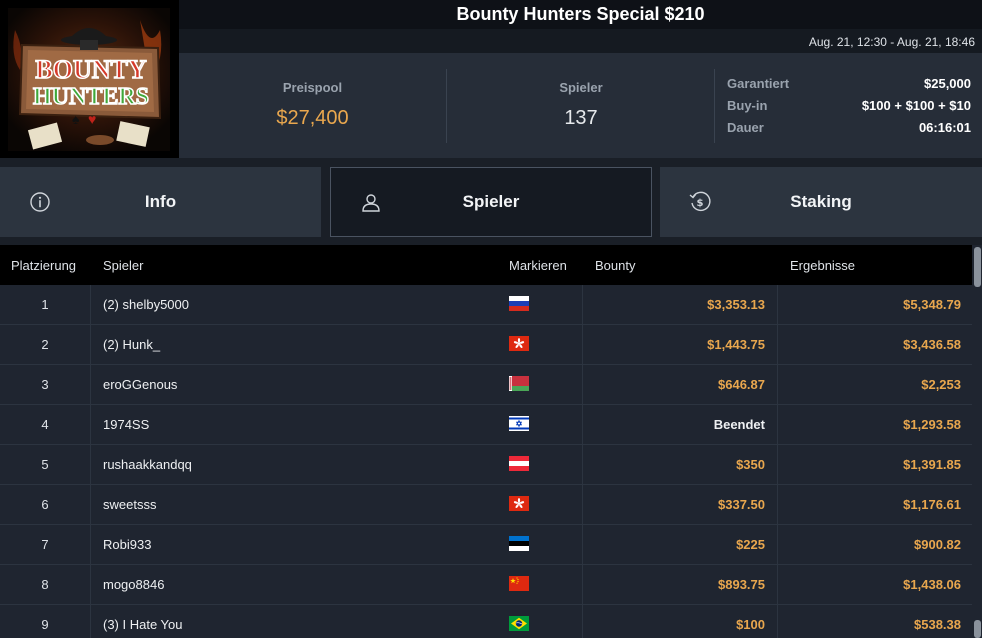  I want to click on china-flag-icon, so click(519, 583).